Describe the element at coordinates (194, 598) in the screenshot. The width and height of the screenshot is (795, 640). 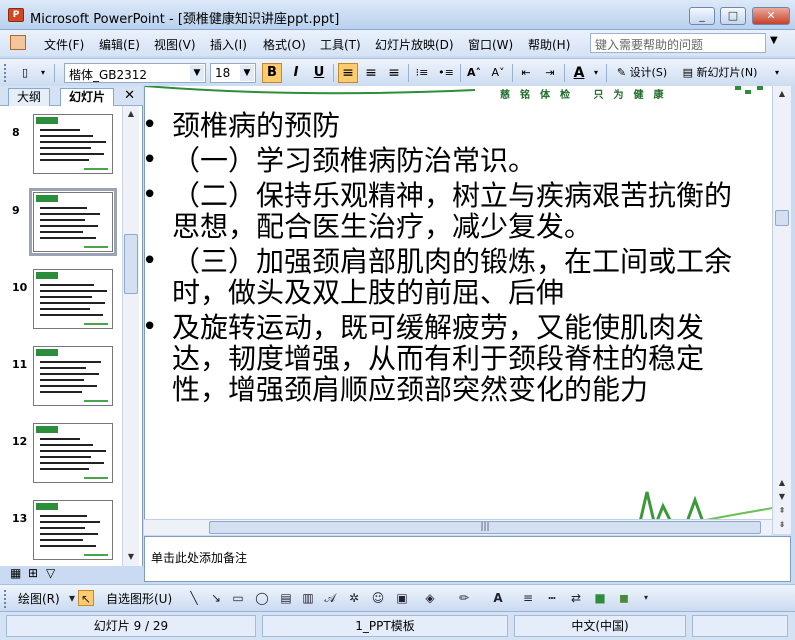
I see `line-tool-icon: ╲` at that location.